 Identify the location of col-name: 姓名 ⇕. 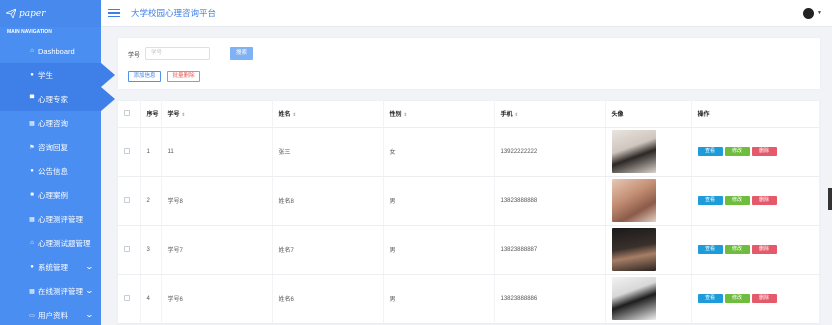
(328, 114).